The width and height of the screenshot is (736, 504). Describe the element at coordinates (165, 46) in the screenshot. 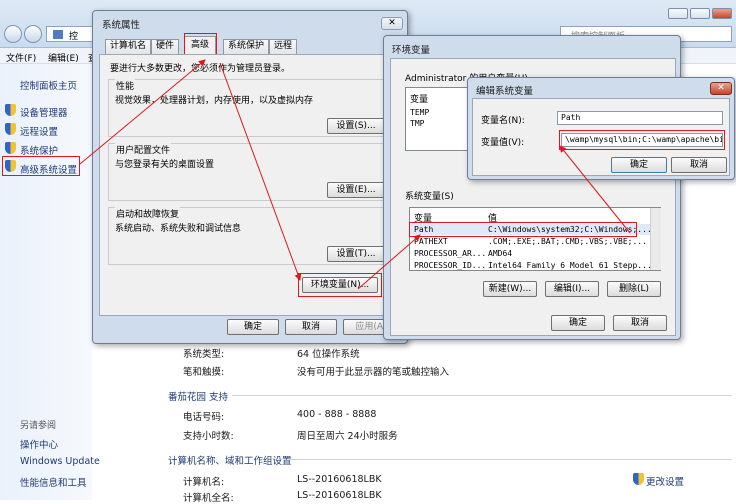

I see `tab-hardware: 硬件` at that location.